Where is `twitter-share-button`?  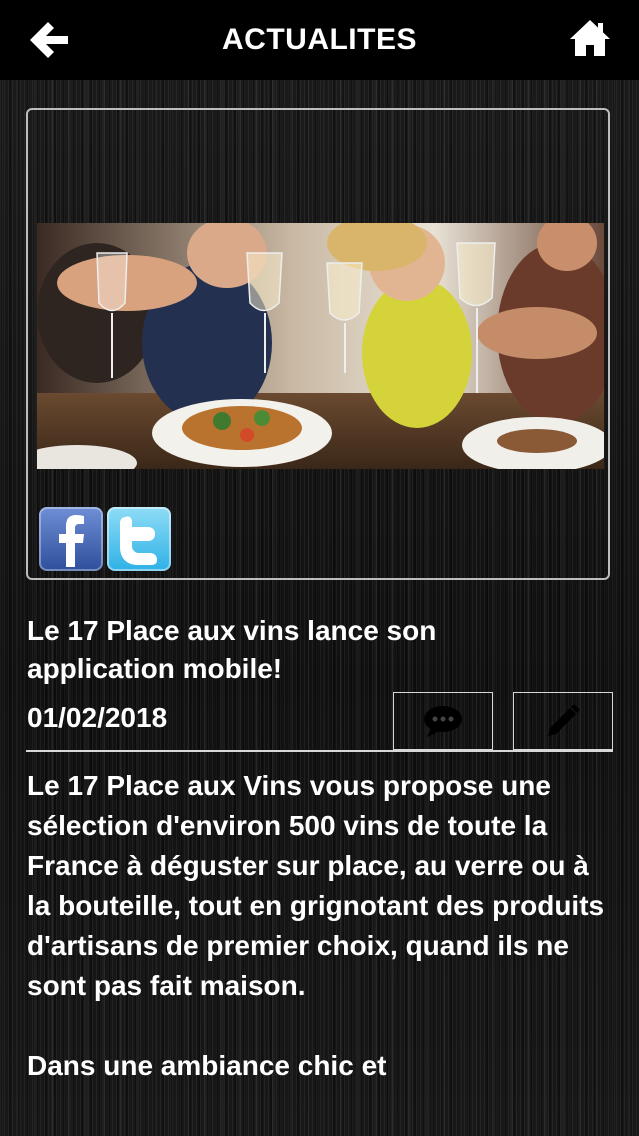
twitter-share-button is located at coordinates (139, 539).